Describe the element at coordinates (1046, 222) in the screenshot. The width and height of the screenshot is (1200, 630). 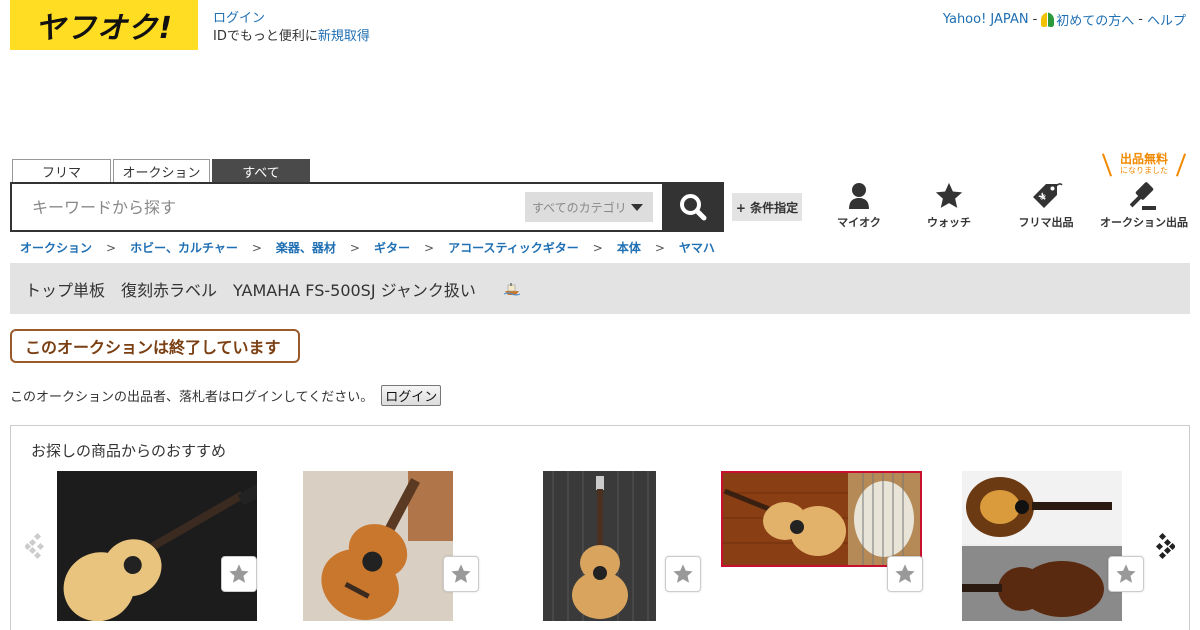
I see `nav-label: フリマ出品` at that location.